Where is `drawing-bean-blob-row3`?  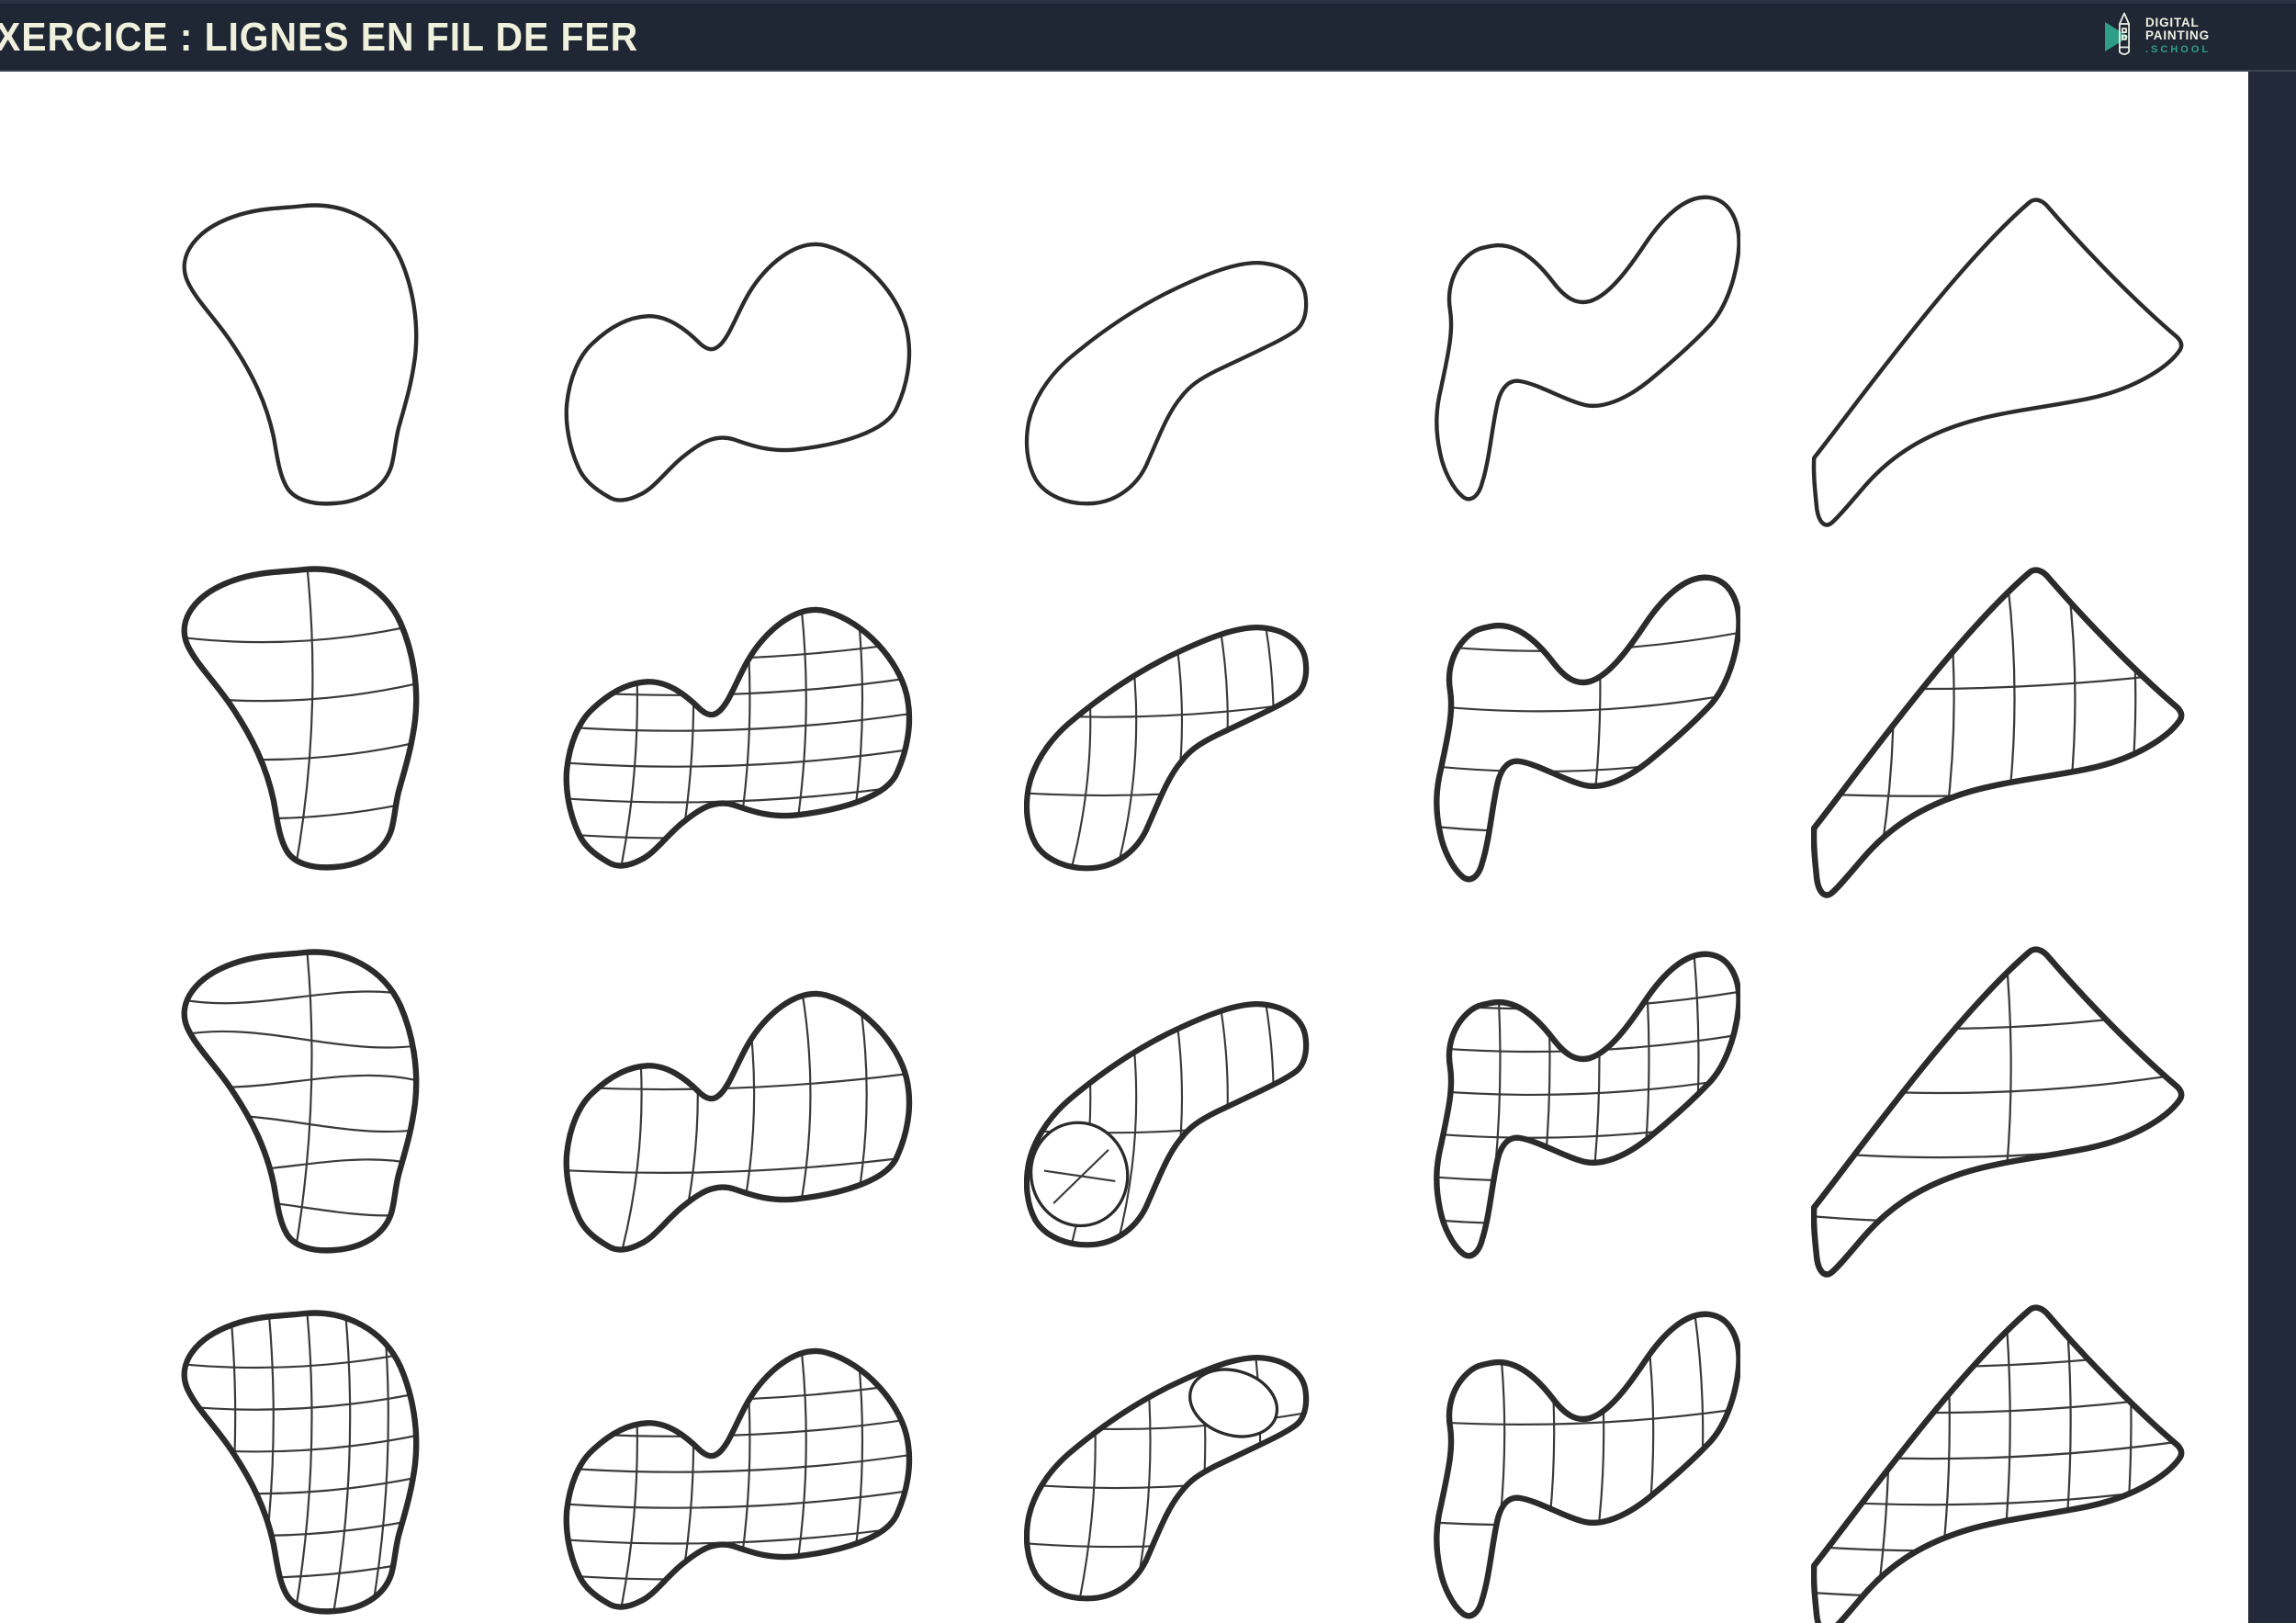 drawing-bean-blob-row3 is located at coordinates (1167, 1124).